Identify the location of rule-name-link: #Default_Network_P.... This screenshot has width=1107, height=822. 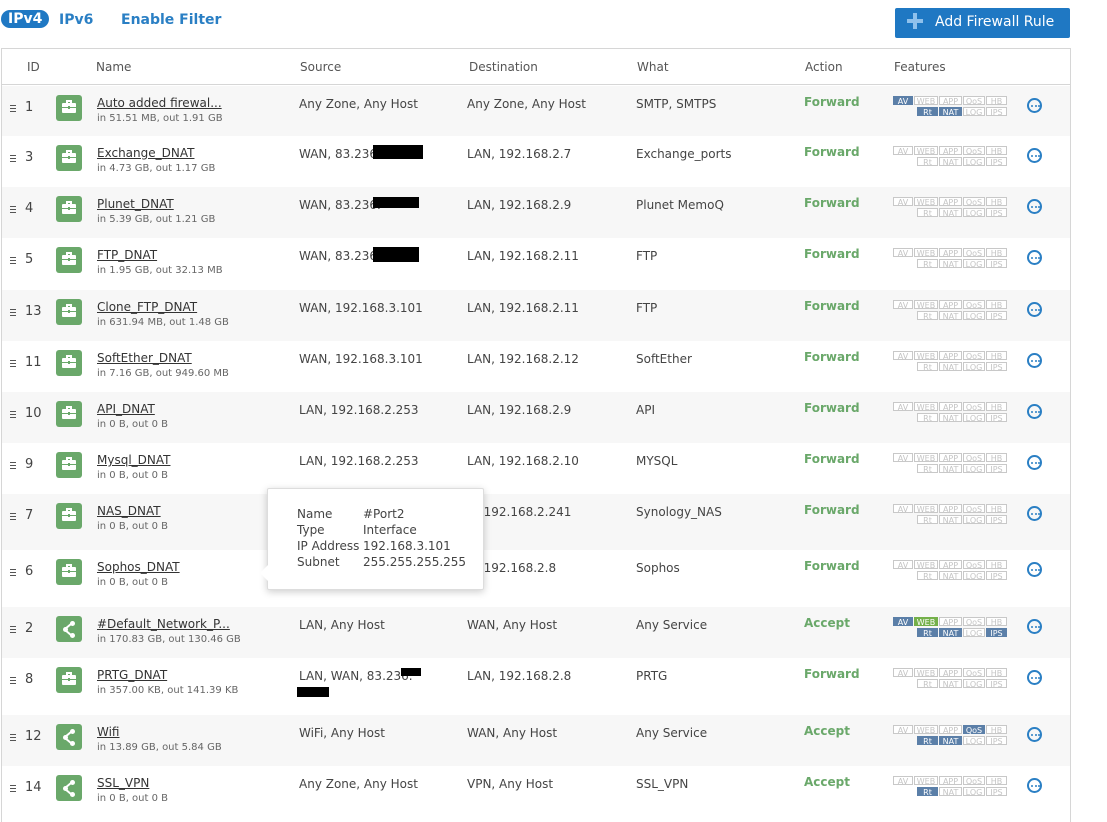
(163, 624).